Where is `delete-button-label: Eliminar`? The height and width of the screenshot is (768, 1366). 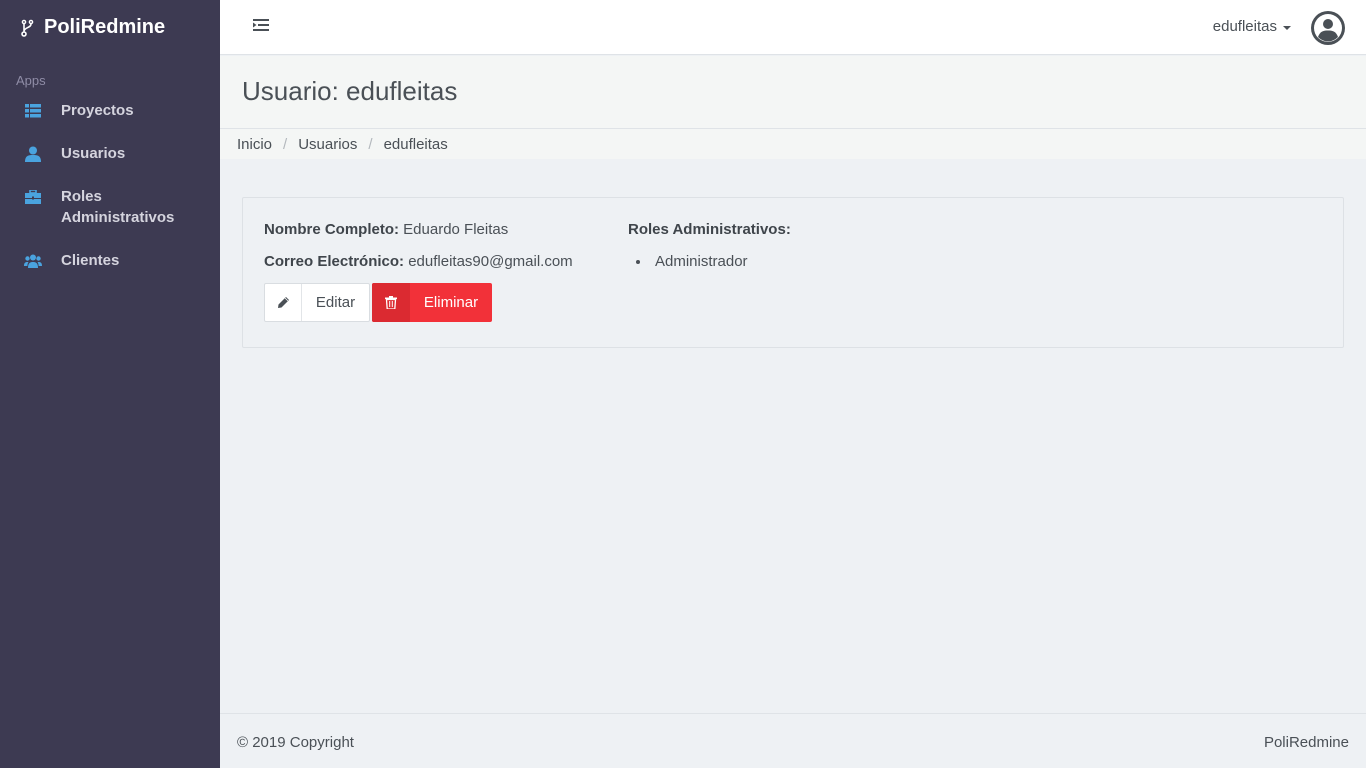 delete-button-label: Eliminar is located at coordinates (451, 302).